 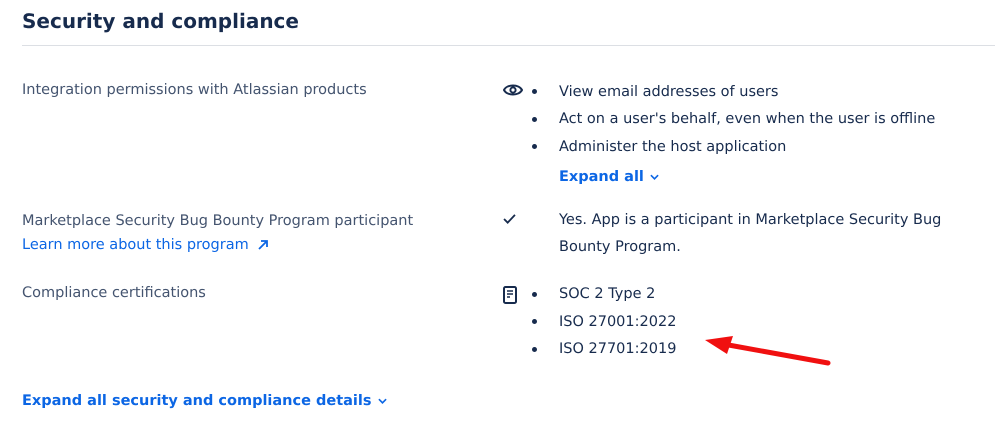 What do you see at coordinates (195, 90) in the screenshot?
I see `row-label: Integration permissions with Atlassian products` at bounding box center [195, 90].